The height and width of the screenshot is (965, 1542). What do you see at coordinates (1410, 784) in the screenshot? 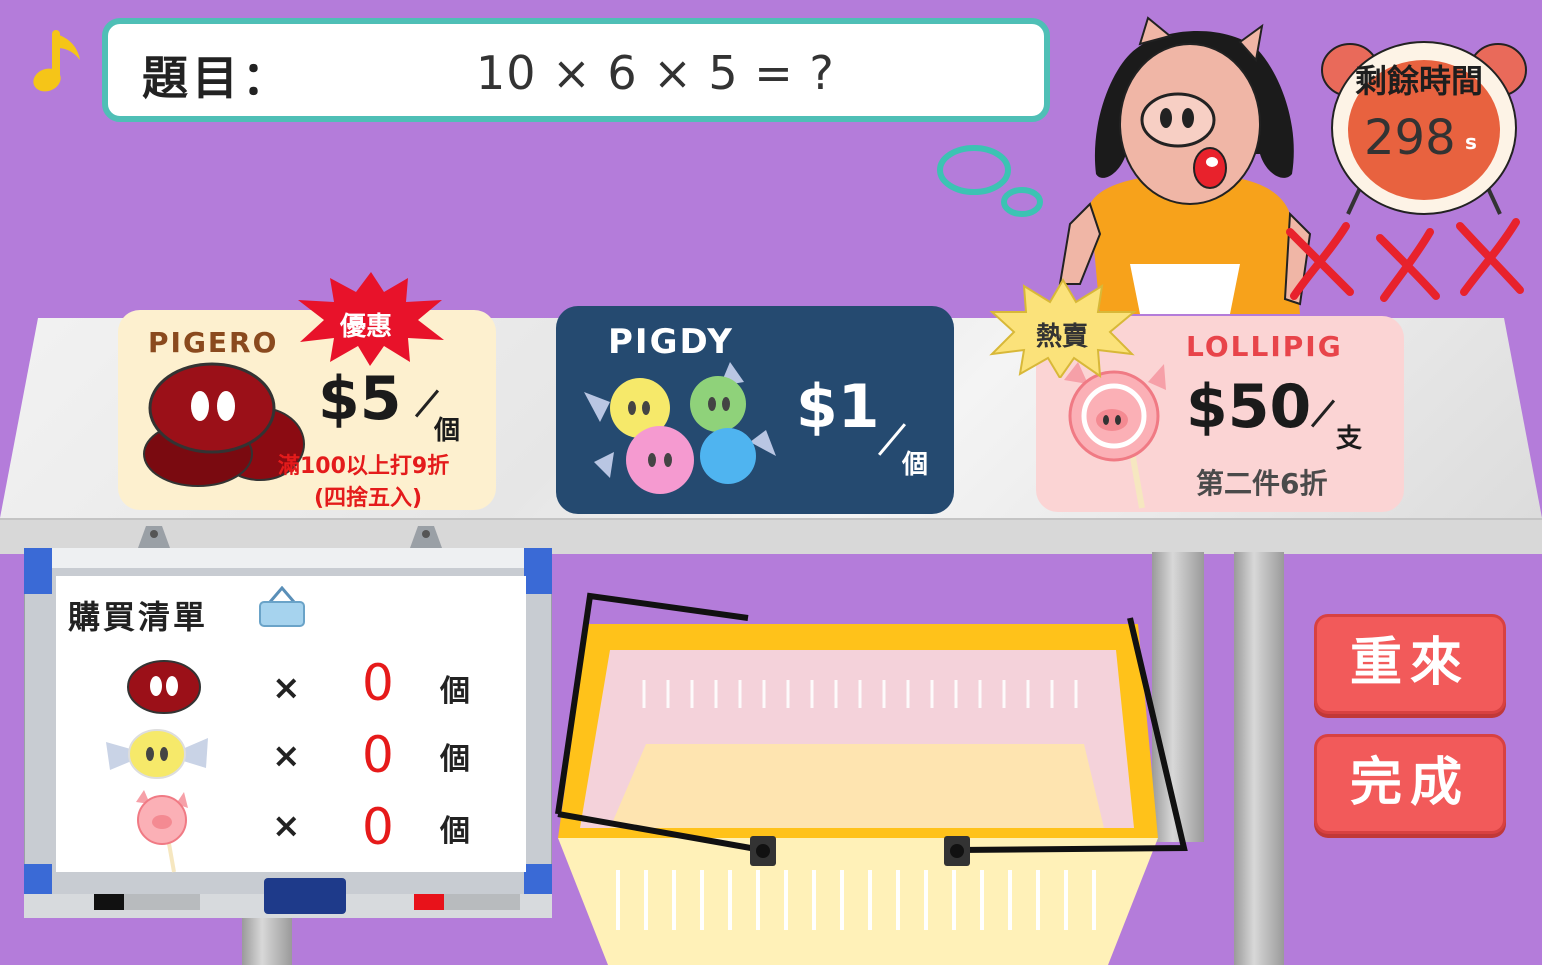
I see `done-button: 完成` at bounding box center [1410, 784].